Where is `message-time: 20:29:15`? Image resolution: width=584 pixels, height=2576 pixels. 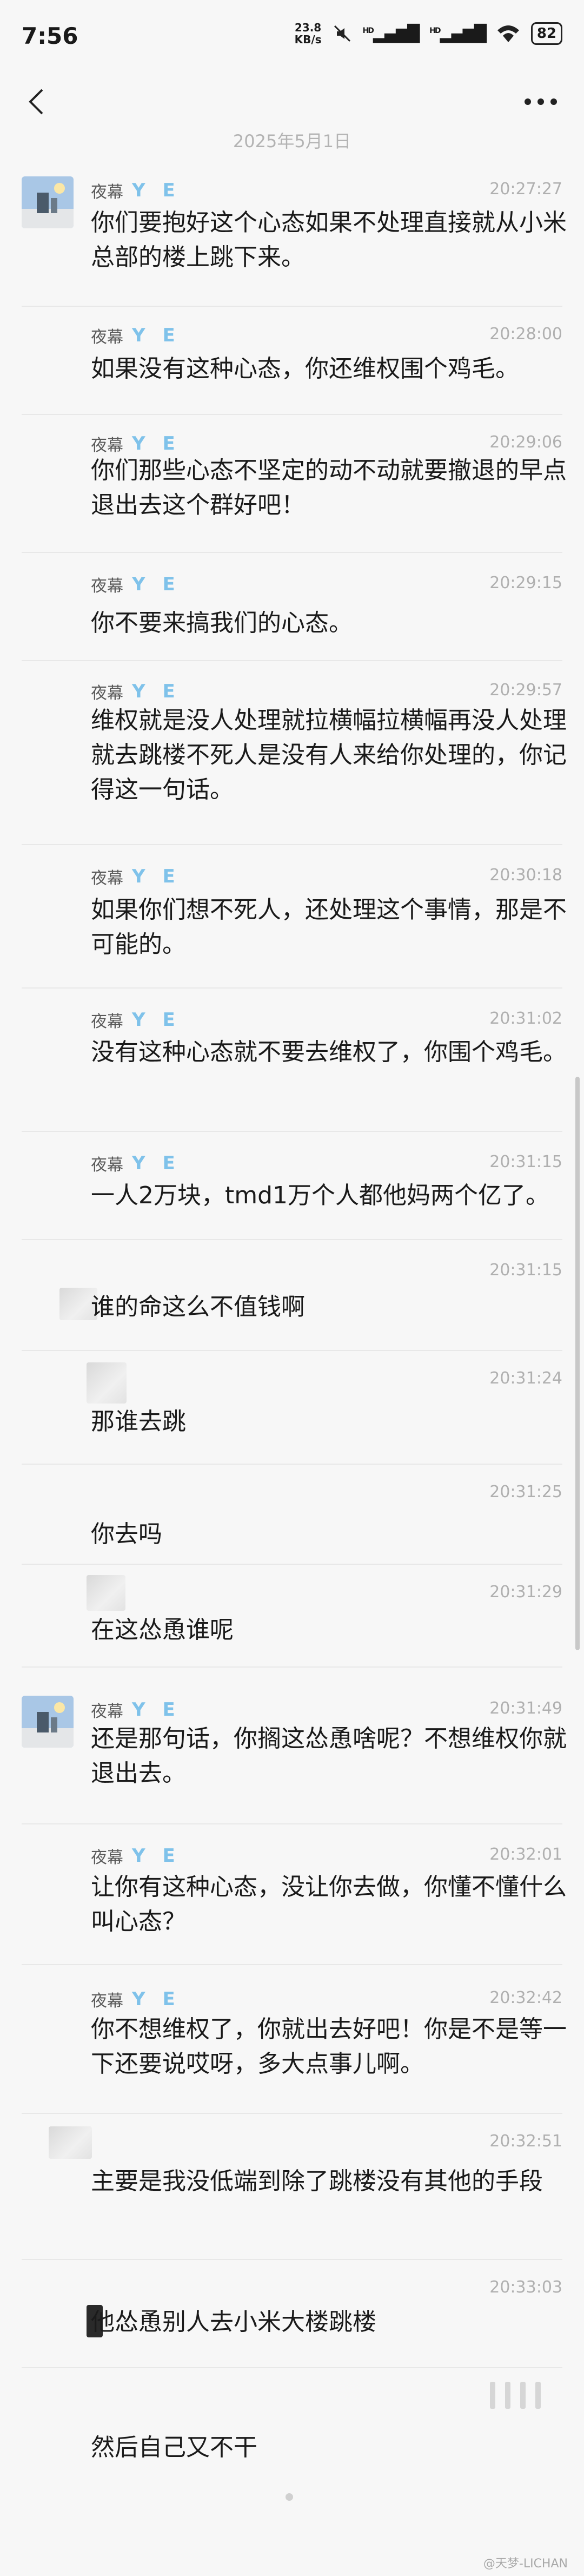
message-time: 20:29:15 is located at coordinates (525, 583).